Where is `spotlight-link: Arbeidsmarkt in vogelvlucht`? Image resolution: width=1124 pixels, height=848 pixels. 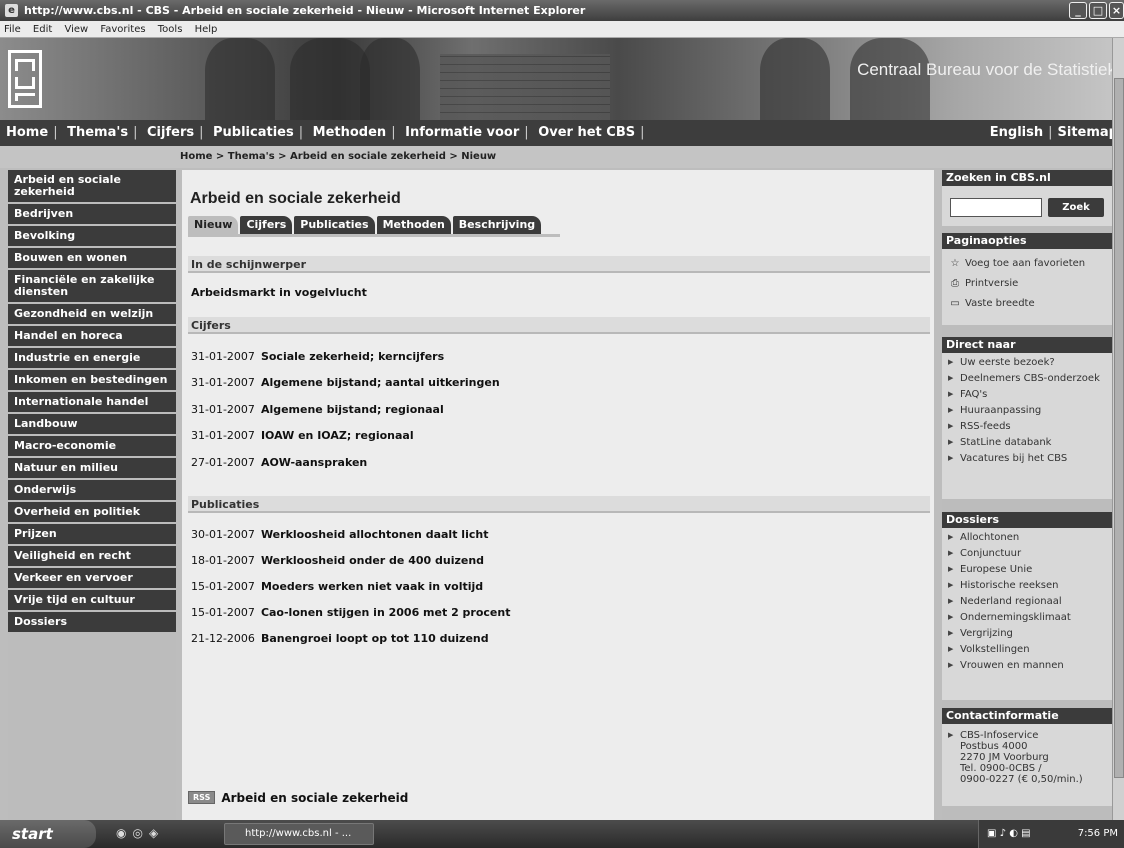 spotlight-link: Arbeidsmarkt in vogelvlucht is located at coordinates (279, 292).